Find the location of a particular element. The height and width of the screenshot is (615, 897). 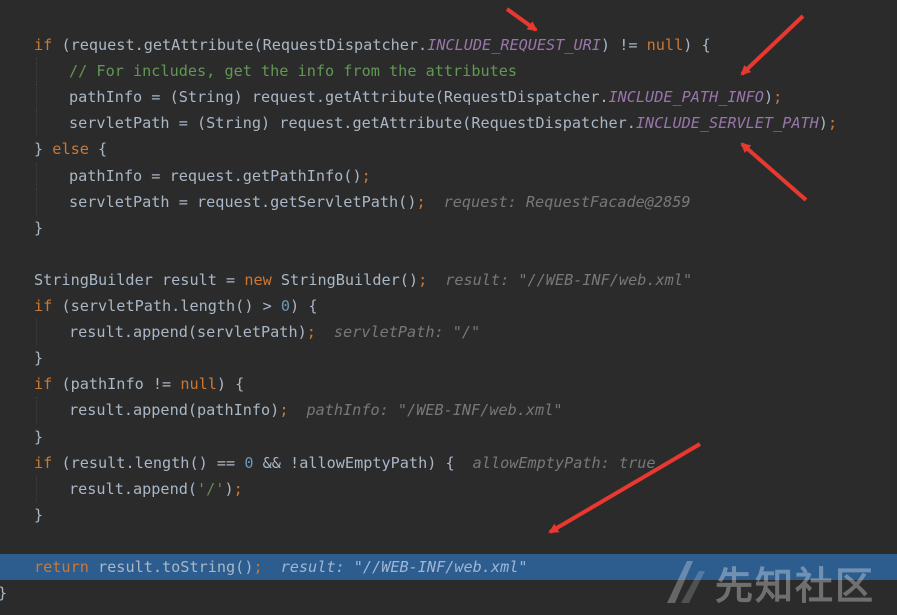

code-token: (request.getAttribute(RequestDispatcher. is located at coordinates (240, 45).